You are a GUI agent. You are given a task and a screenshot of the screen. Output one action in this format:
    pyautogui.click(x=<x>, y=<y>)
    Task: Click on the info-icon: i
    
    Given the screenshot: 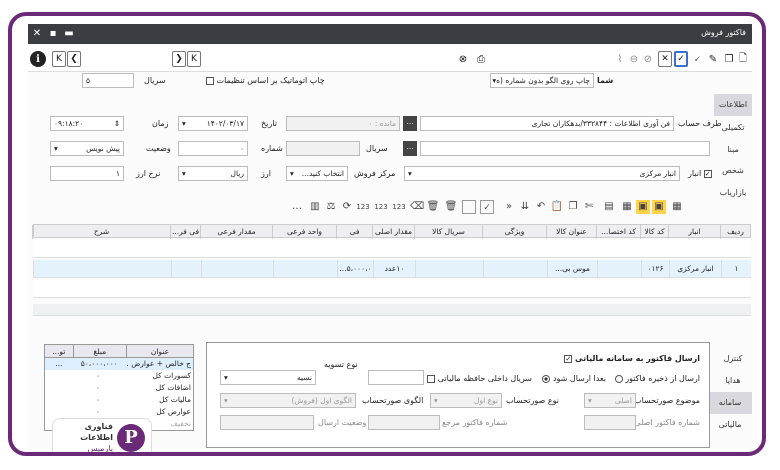 What is the action you would take?
    pyautogui.click(x=38, y=59)
    